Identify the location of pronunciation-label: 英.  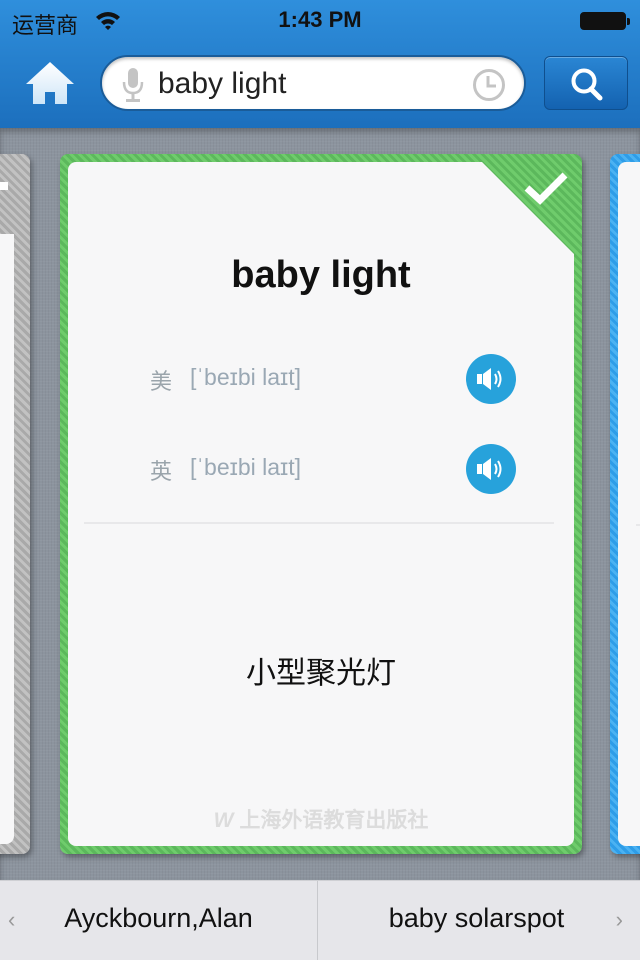
(161, 472).